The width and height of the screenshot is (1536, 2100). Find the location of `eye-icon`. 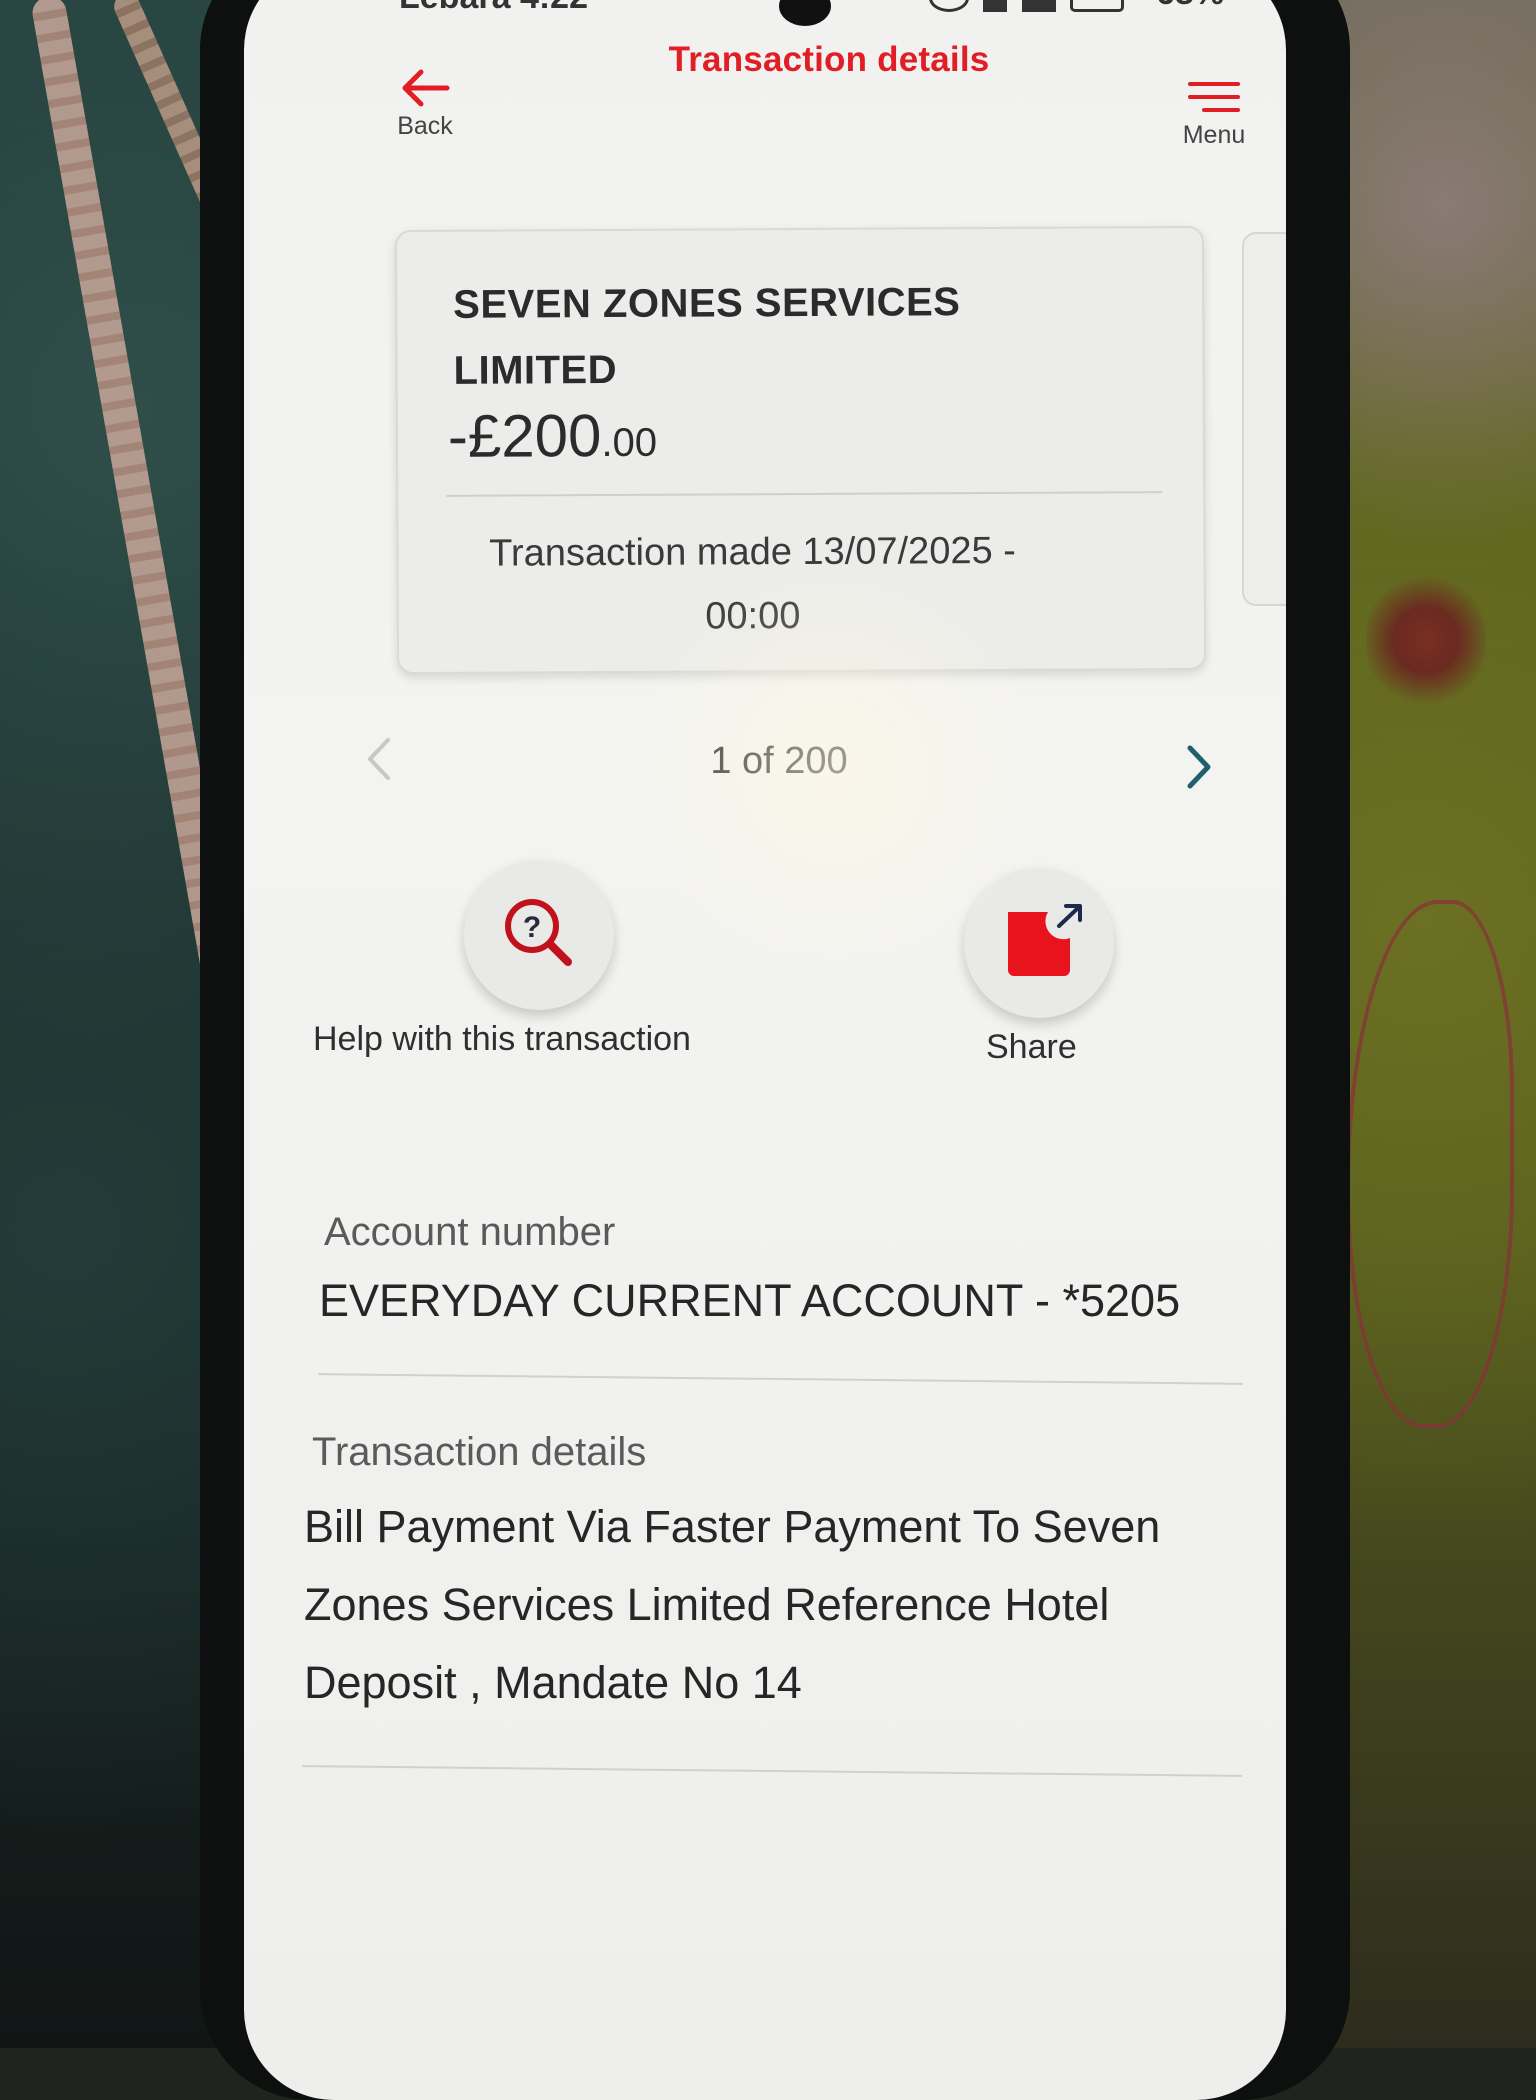

eye-icon is located at coordinates (949, 6).